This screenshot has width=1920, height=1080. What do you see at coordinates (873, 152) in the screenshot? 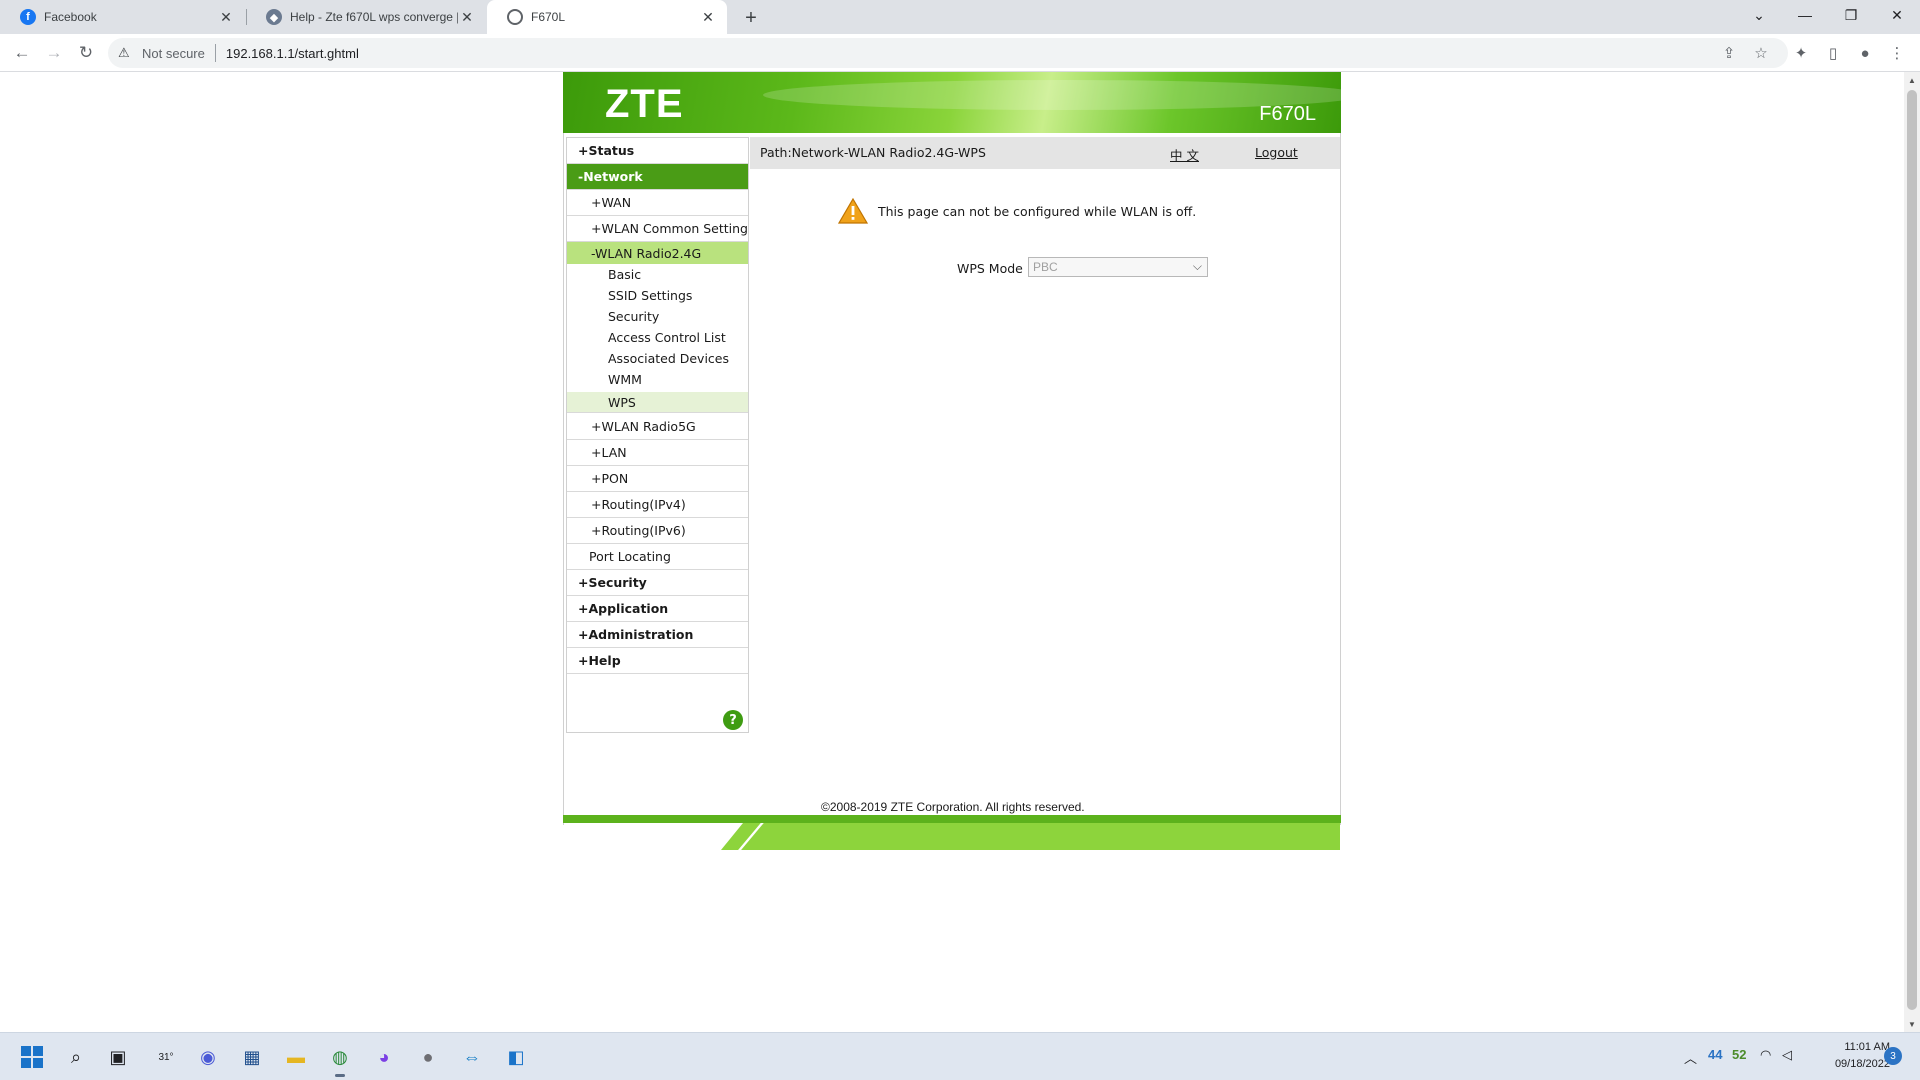
I see `breadcrumb: Path:Network-WLAN Radio2.4G-WPS` at bounding box center [873, 152].